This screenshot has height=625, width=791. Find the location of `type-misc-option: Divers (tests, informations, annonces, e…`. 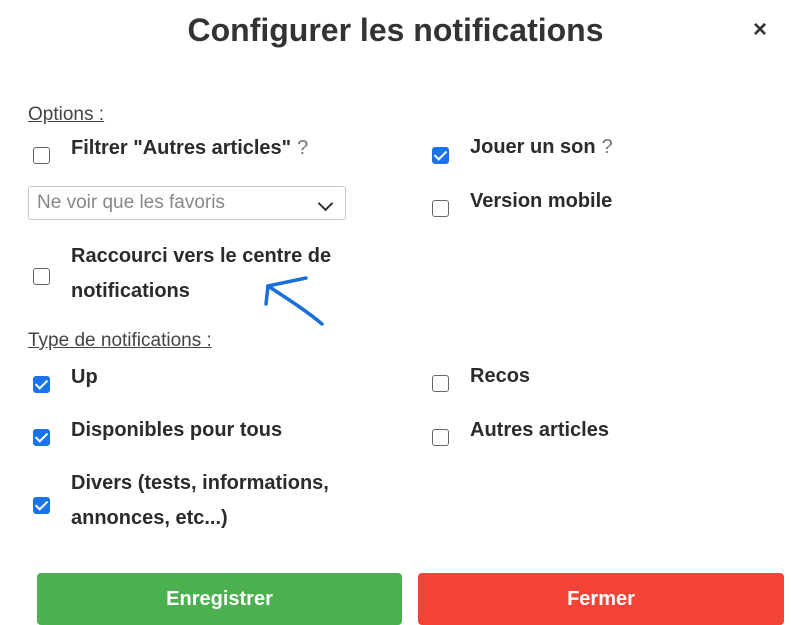

type-misc-option: Divers (tests, informations, annonces, e… is located at coordinates (181, 501).